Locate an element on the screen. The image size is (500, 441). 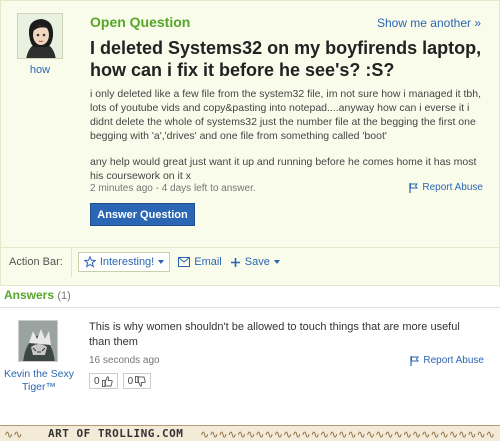
ornament-icon: ∿∿∿∿∿∿∿∿∿∿∿∿∿∿∿∿∿∿∿∿∿∿∿∿∿∿∿∿∿∿∿∿ is located at coordinates (347, 435).